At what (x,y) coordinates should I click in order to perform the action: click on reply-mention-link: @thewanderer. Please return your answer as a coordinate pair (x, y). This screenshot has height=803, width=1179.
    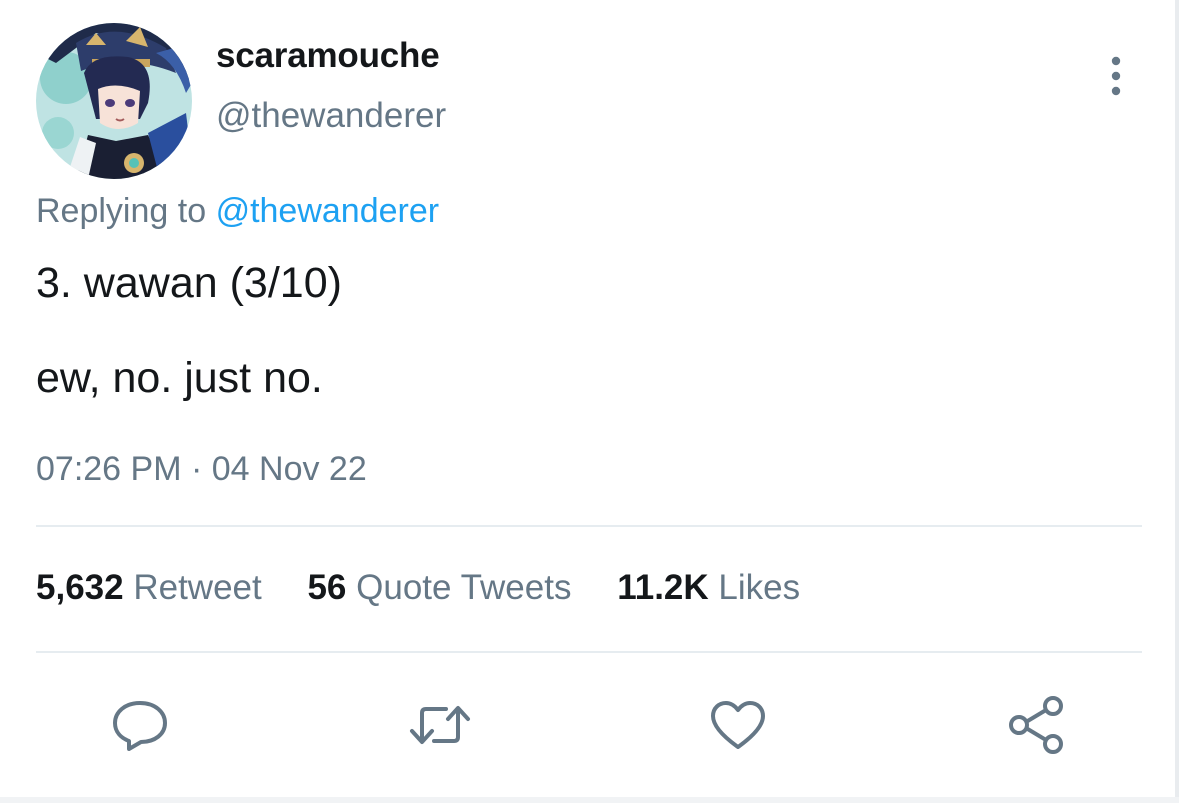
    Looking at the image, I should click on (328, 211).